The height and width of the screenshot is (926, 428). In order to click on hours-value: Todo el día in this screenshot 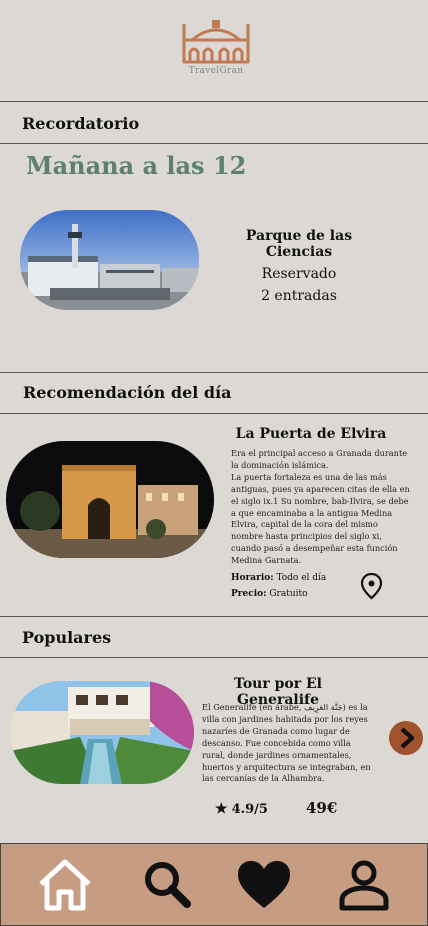, I will do `click(301, 578)`.